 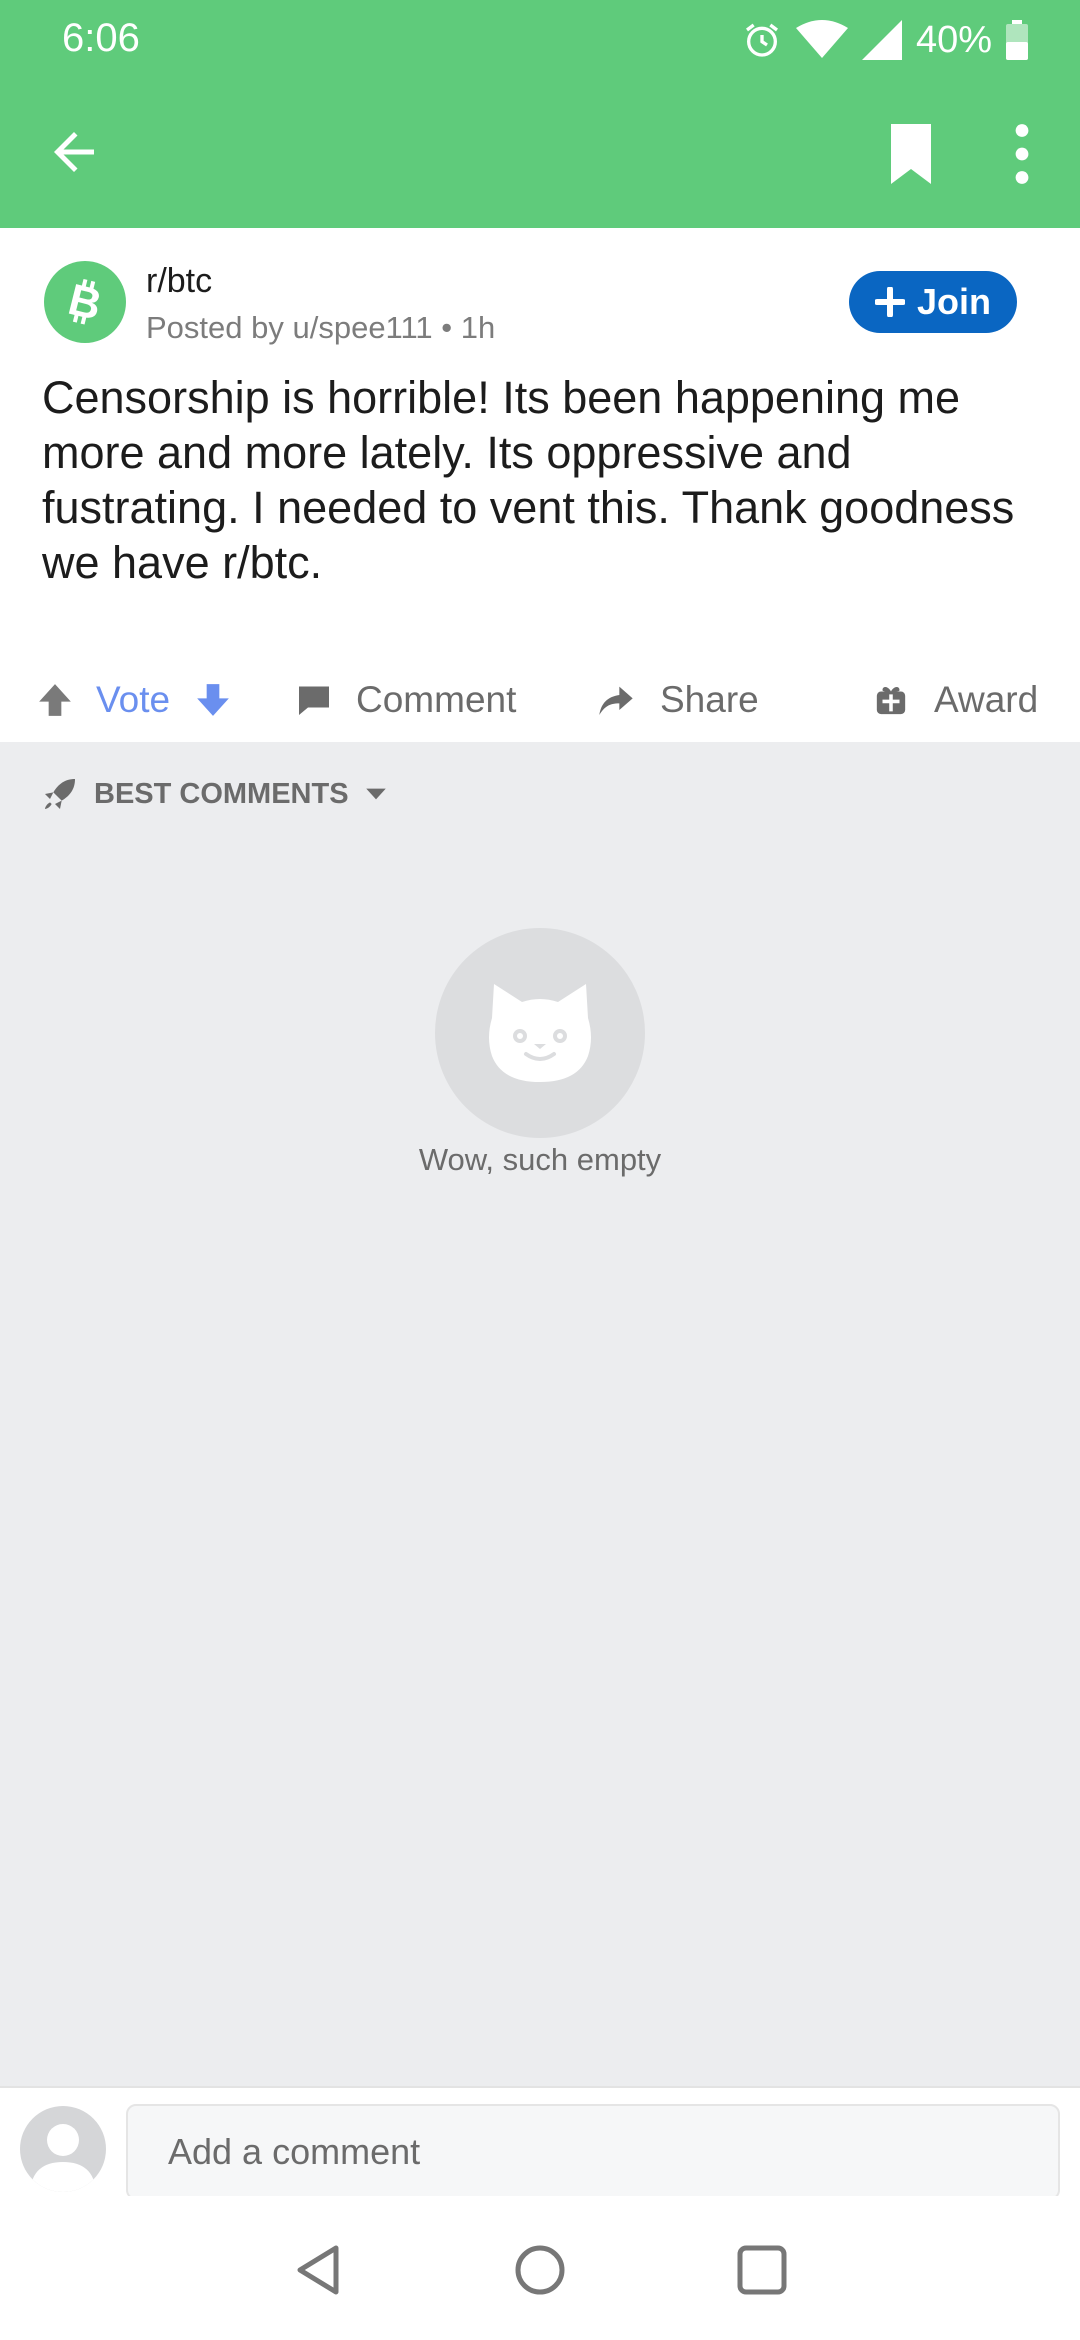 I want to click on cat-face-icon, so click(x=540, y=1033).